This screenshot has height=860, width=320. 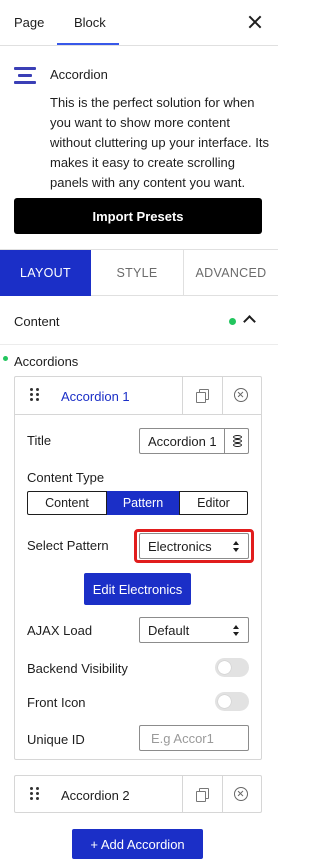 I want to click on unique-id-input: E.g Accor1, so click(x=194, y=738).